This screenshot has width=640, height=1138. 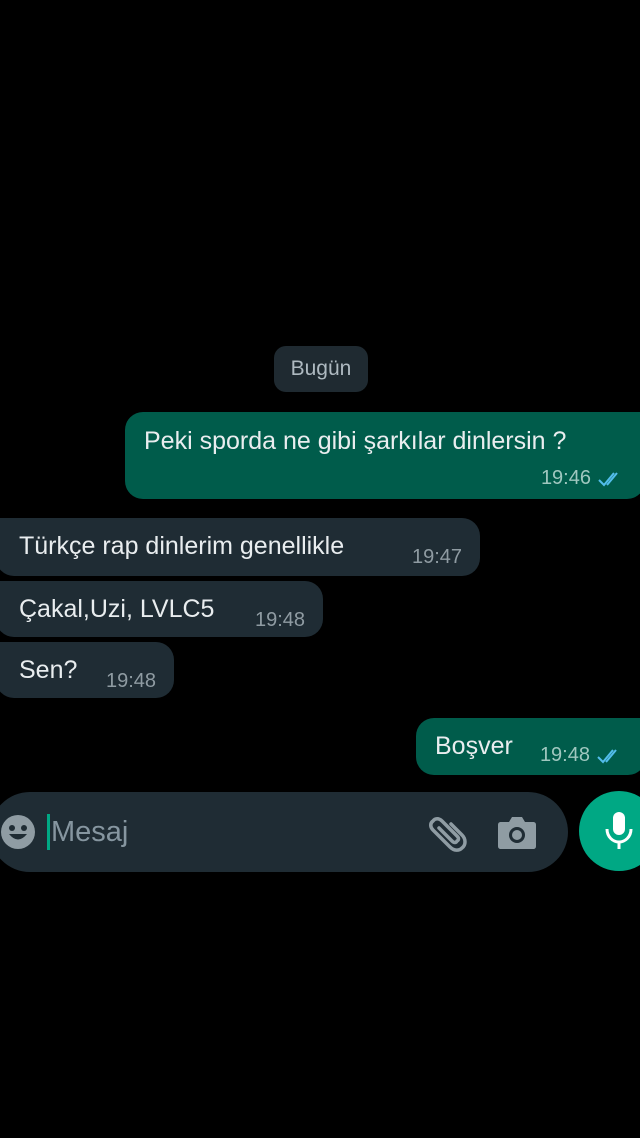 I want to click on text-cursor, so click(x=48, y=832).